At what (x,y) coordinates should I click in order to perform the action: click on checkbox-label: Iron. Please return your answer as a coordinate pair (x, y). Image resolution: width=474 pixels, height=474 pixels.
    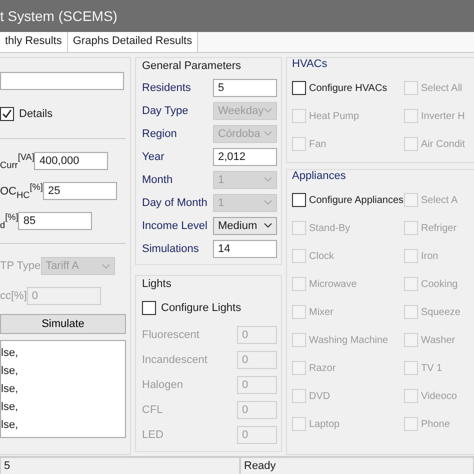
    Looking at the image, I should click on (429, 256).